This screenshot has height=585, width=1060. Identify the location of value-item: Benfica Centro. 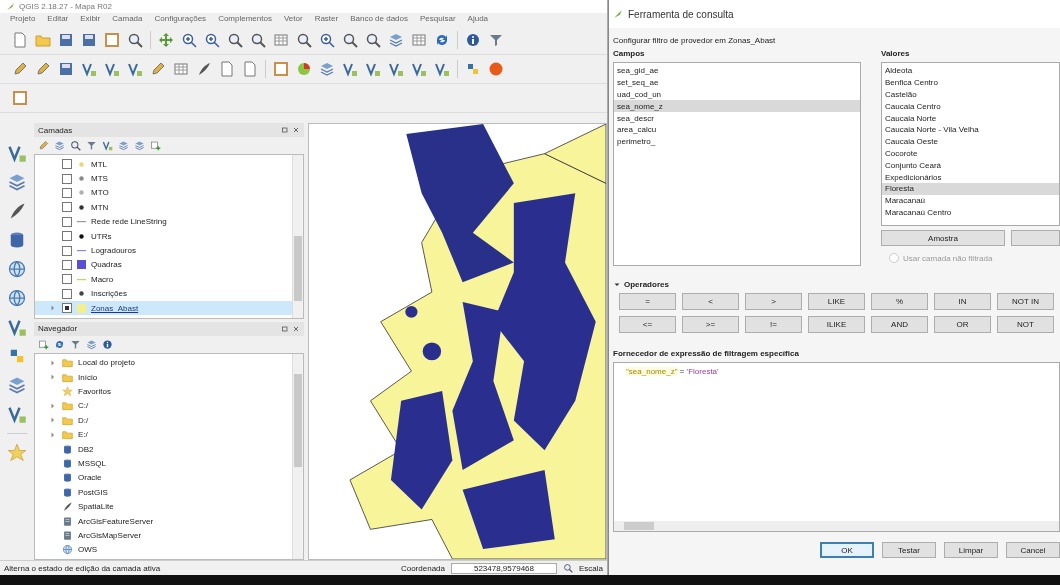
(970, 82).